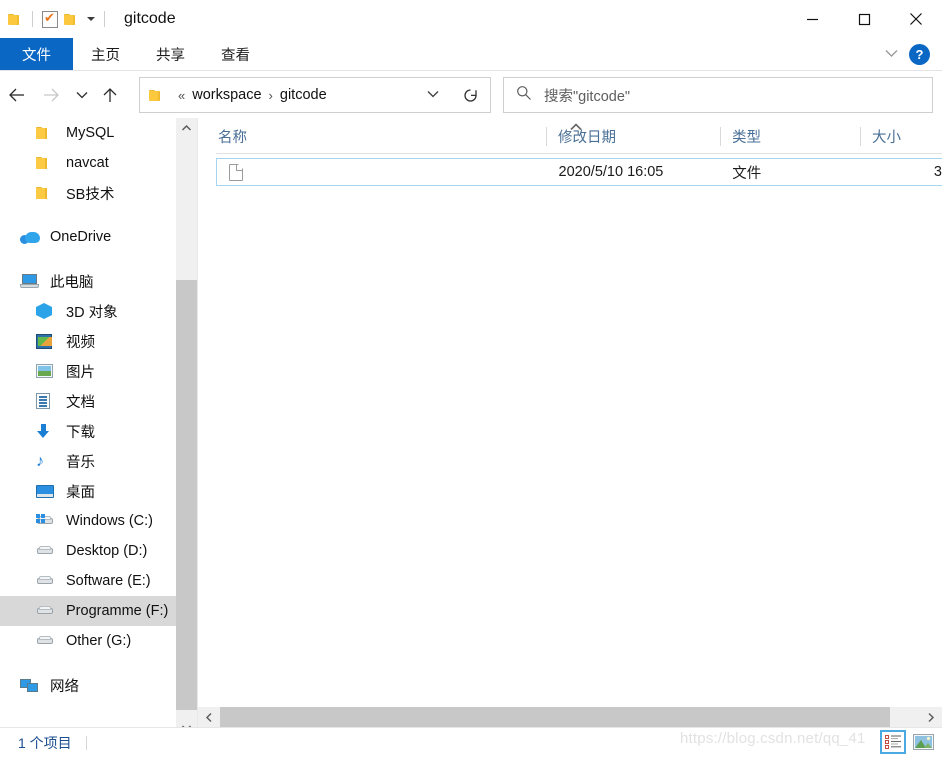 The image size is (942, 757). I want to click on sidebar-item-other-g: Other (G:), so click(88, 641).